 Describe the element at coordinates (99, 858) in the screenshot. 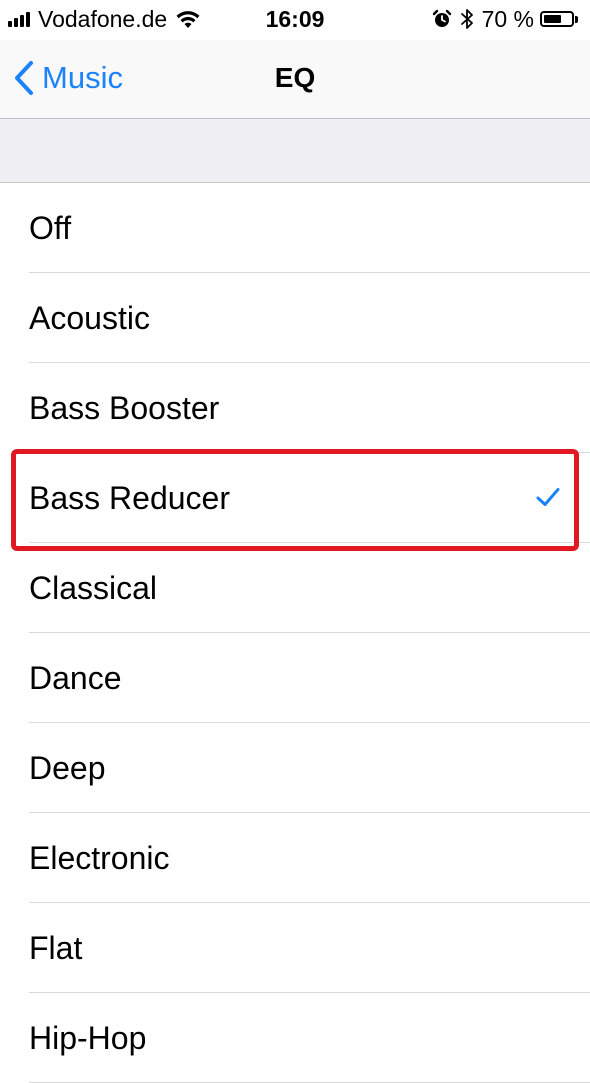

I see `eq-option-label: Electronic` at that location.